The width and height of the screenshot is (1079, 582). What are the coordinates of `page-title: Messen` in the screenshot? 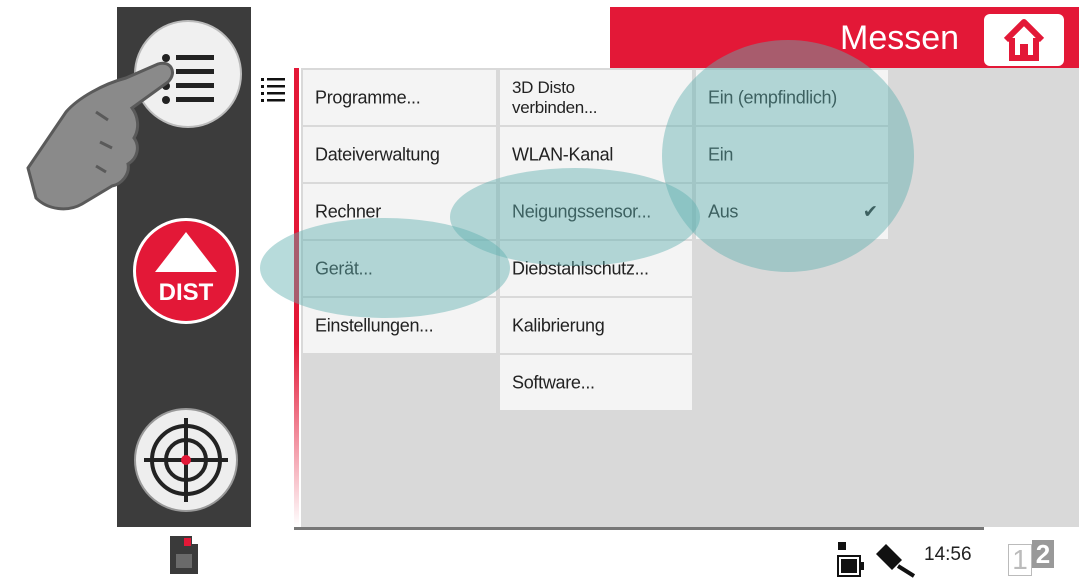 It's located at (900, 38).